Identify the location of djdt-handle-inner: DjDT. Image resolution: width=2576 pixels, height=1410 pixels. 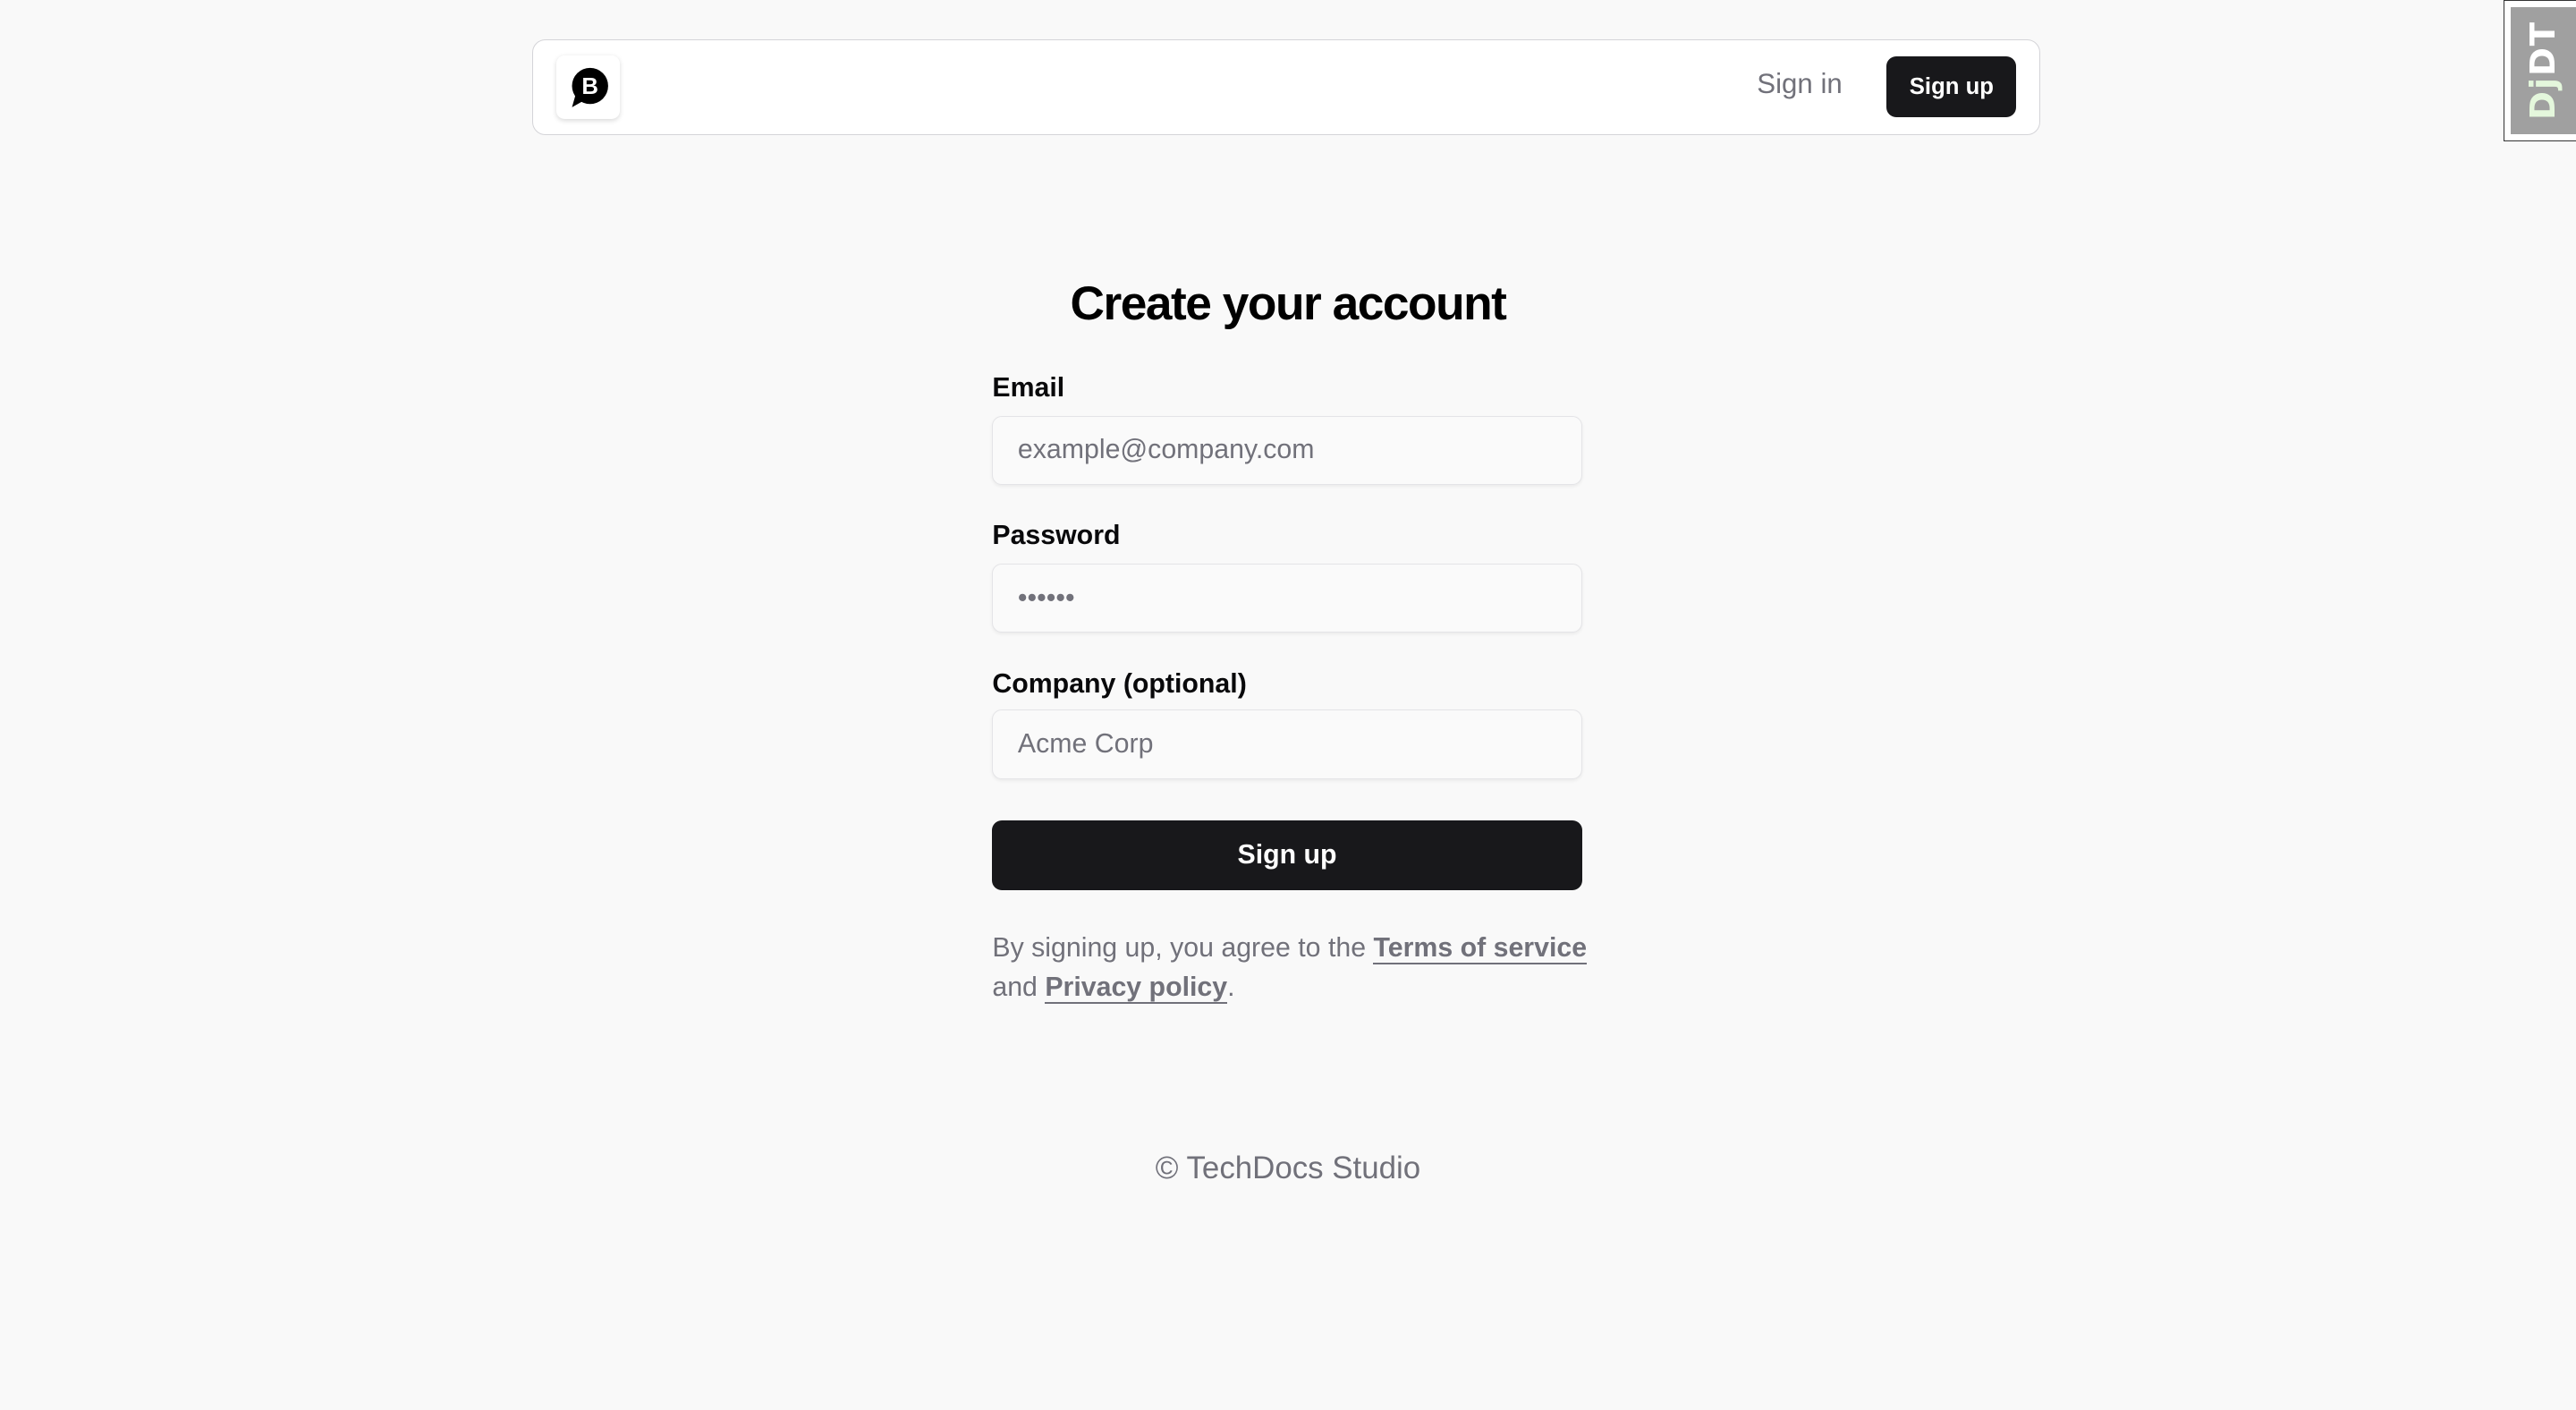
(2543, 70).